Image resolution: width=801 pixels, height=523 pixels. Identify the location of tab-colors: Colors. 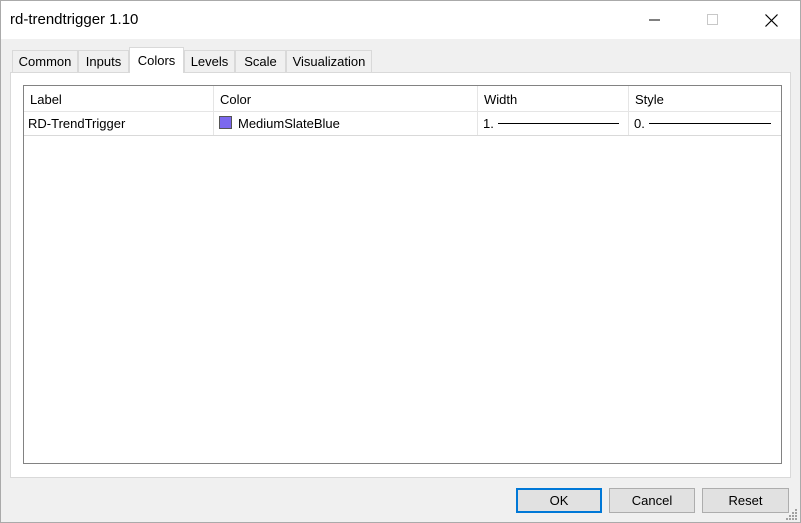
(156, 60).